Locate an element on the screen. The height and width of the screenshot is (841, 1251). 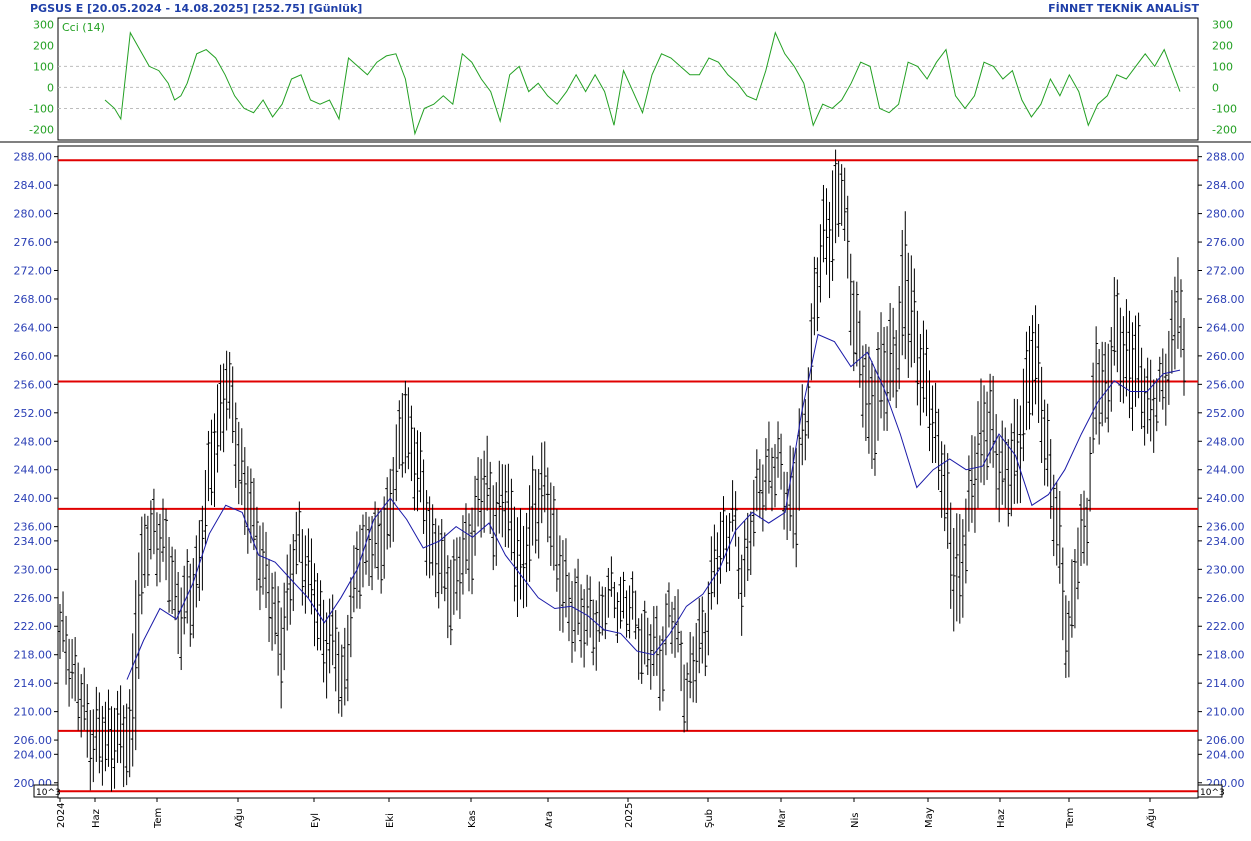
price-tick-label-right: 226.00 is located at coordinates (1225, 598).